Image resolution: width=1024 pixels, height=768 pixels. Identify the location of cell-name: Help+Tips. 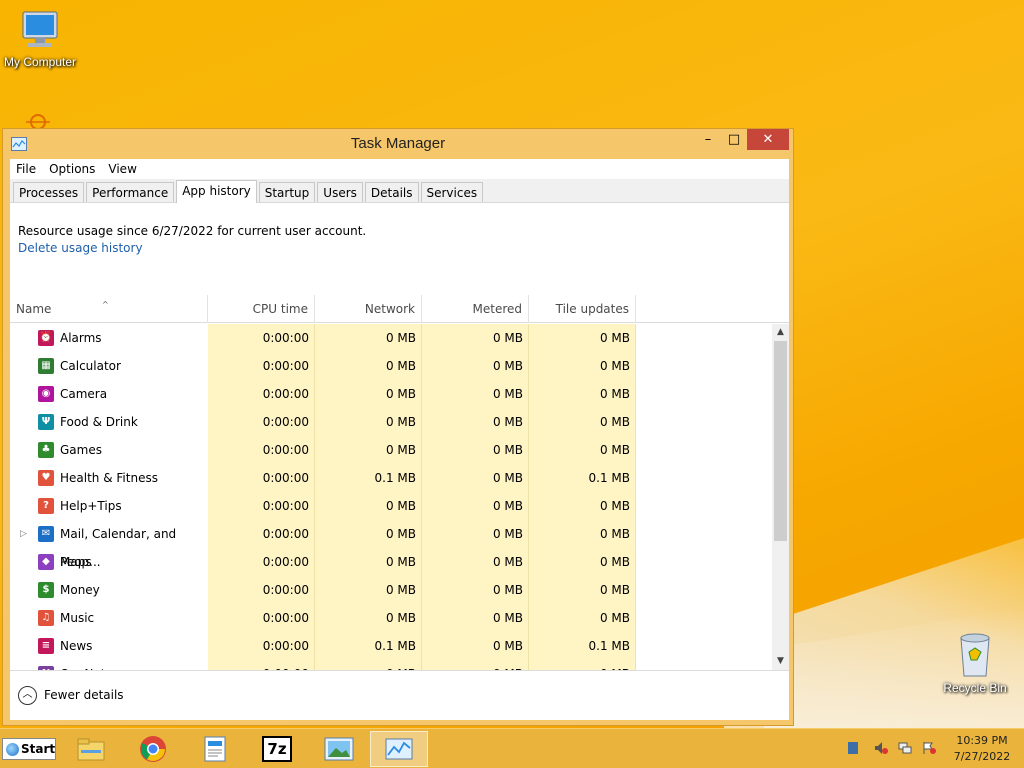
(91, 506).